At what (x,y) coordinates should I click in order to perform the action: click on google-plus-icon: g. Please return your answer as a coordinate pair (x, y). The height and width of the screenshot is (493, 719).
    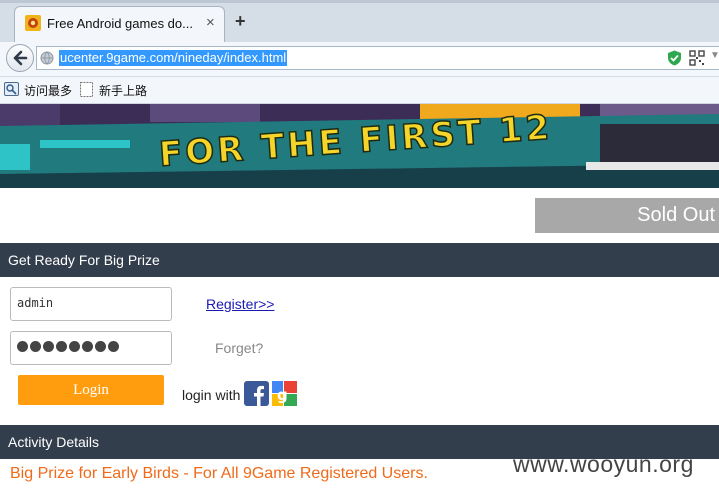
    Looking at the image, I should click on (284, 393).